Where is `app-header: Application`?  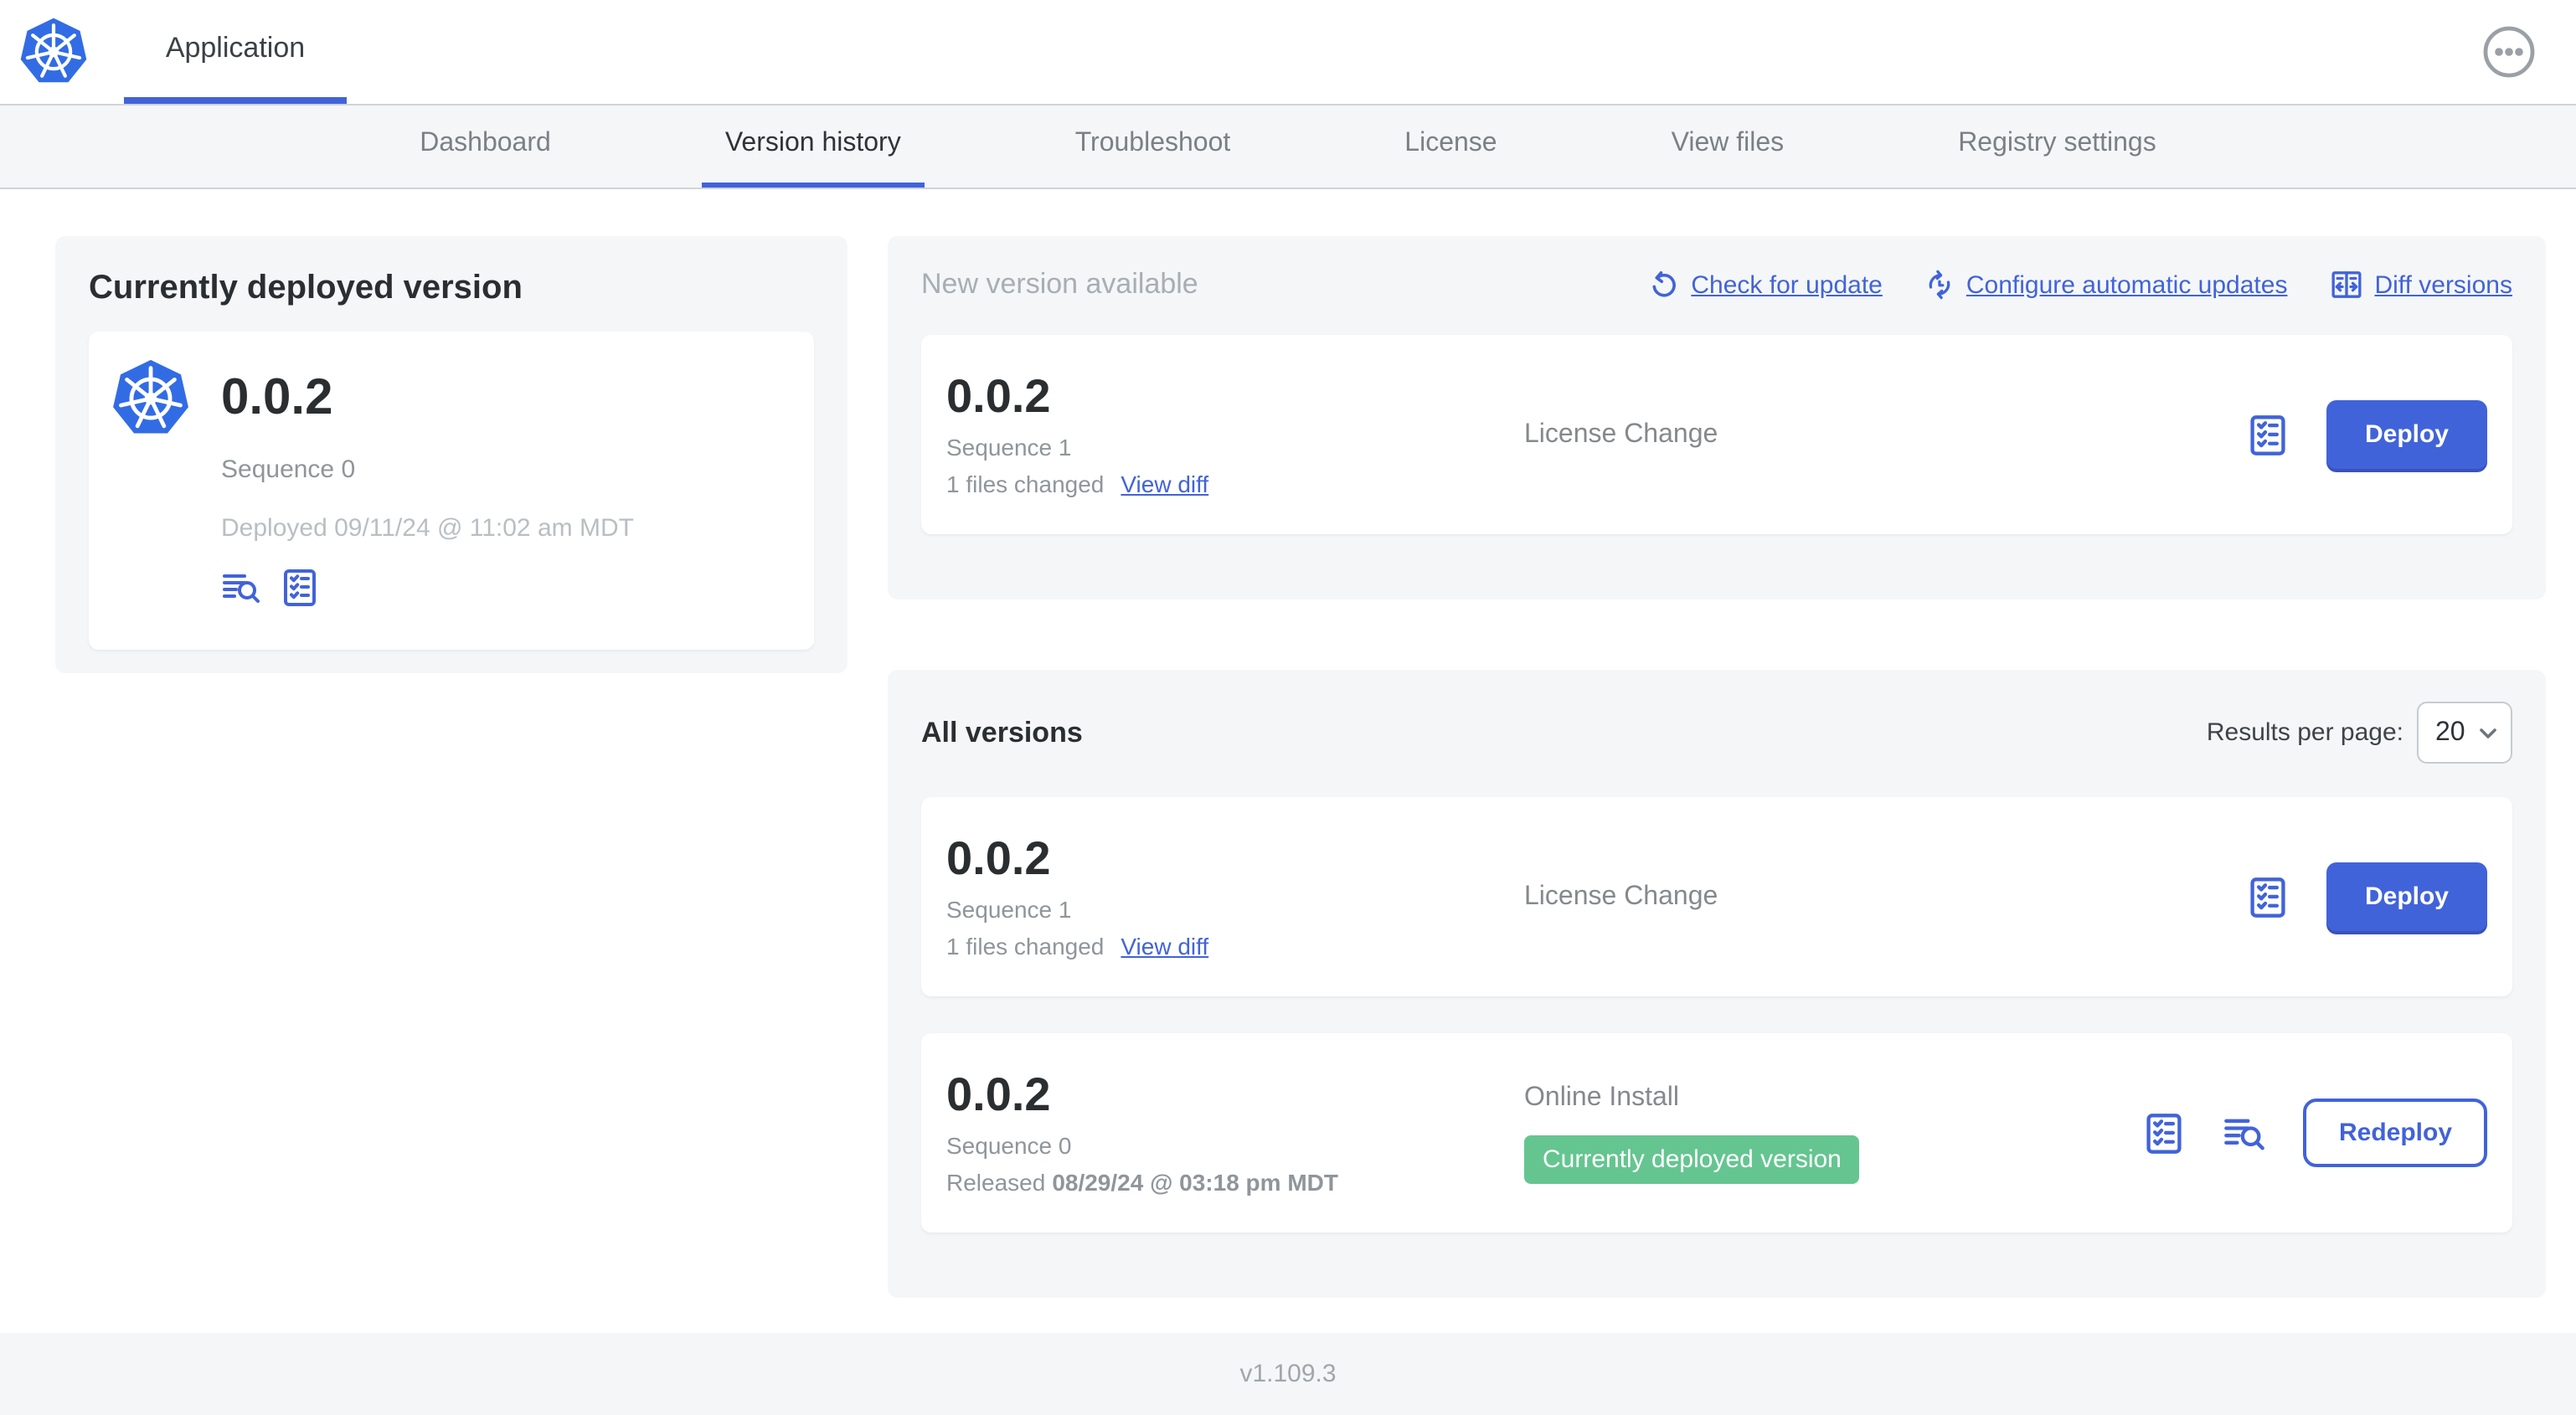
app-header: Application is located at coordinates (1288, 52).